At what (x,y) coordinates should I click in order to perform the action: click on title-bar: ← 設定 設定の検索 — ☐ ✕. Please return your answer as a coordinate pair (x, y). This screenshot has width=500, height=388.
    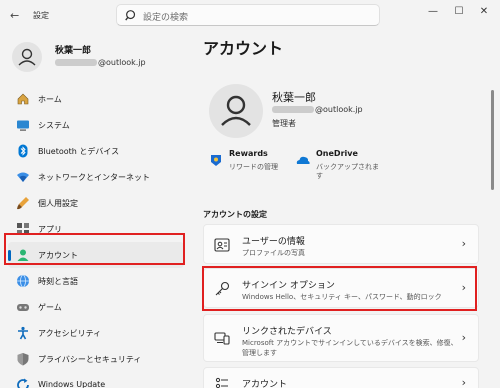
    Looking at the image, I should click on (250, 15).